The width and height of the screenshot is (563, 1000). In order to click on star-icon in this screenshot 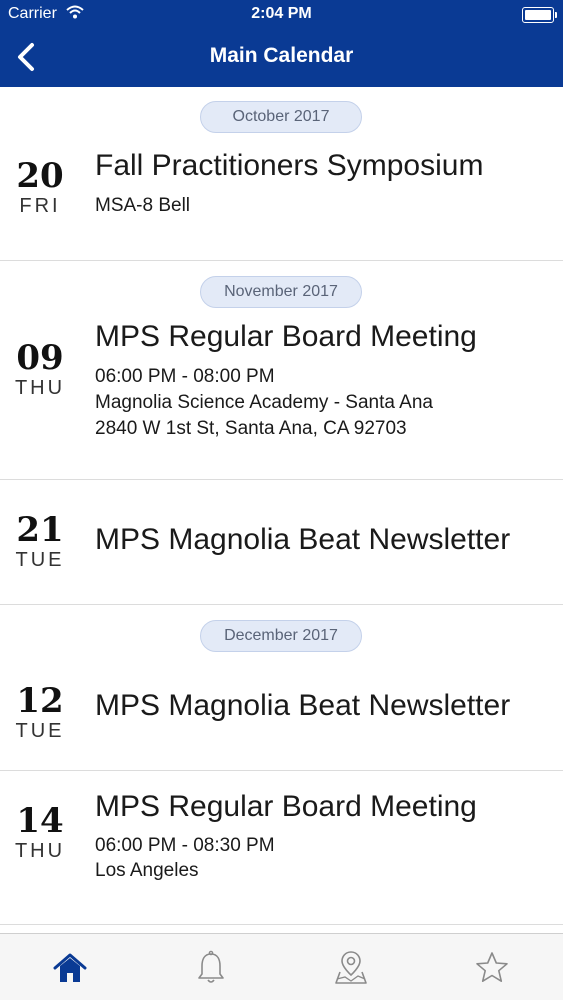, I will do `click(492, 967)`.